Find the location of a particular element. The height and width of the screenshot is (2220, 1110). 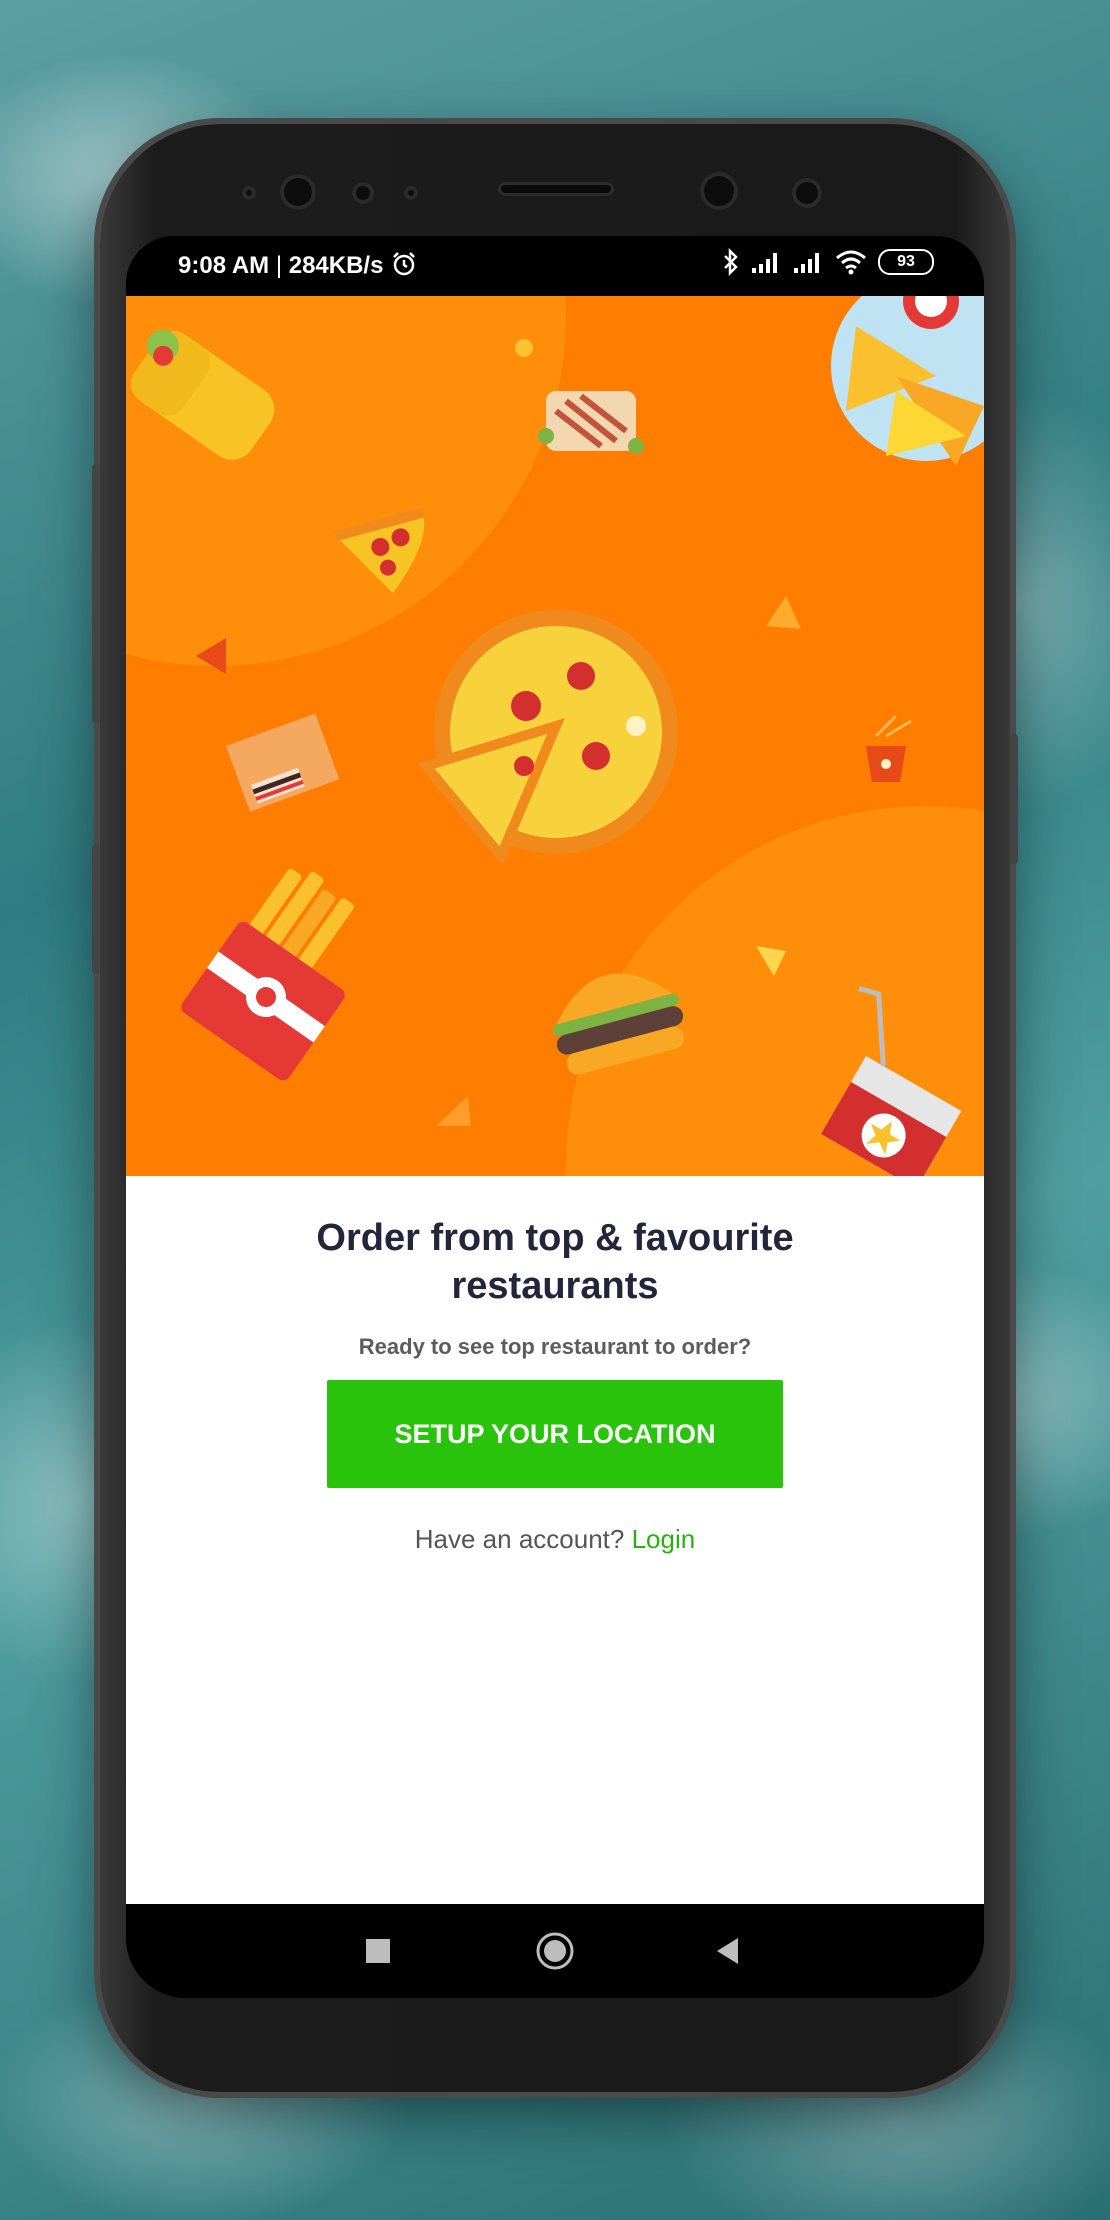

battery-level: 93 is located at coordinates (906, 261).